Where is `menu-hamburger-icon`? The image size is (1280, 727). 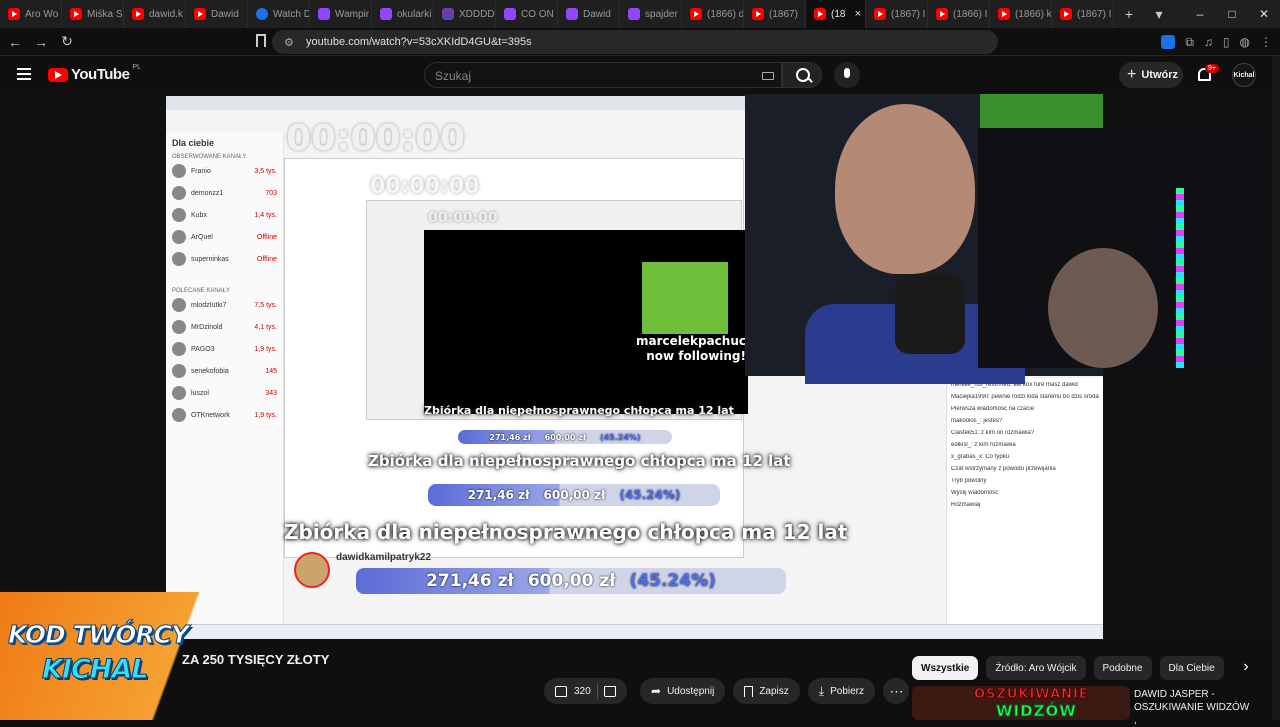
menu-hamburger-icon is located at coordinates (24, 74).